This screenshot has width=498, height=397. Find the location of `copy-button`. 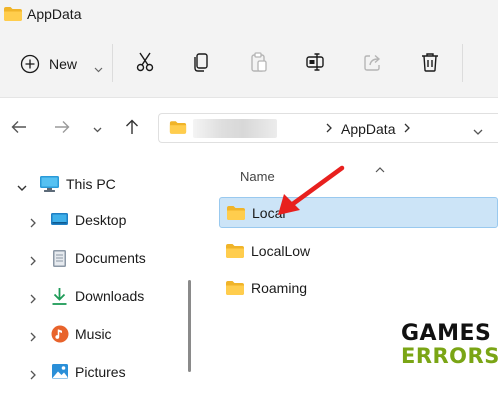

copy-button is located at coordinates (202, 64).